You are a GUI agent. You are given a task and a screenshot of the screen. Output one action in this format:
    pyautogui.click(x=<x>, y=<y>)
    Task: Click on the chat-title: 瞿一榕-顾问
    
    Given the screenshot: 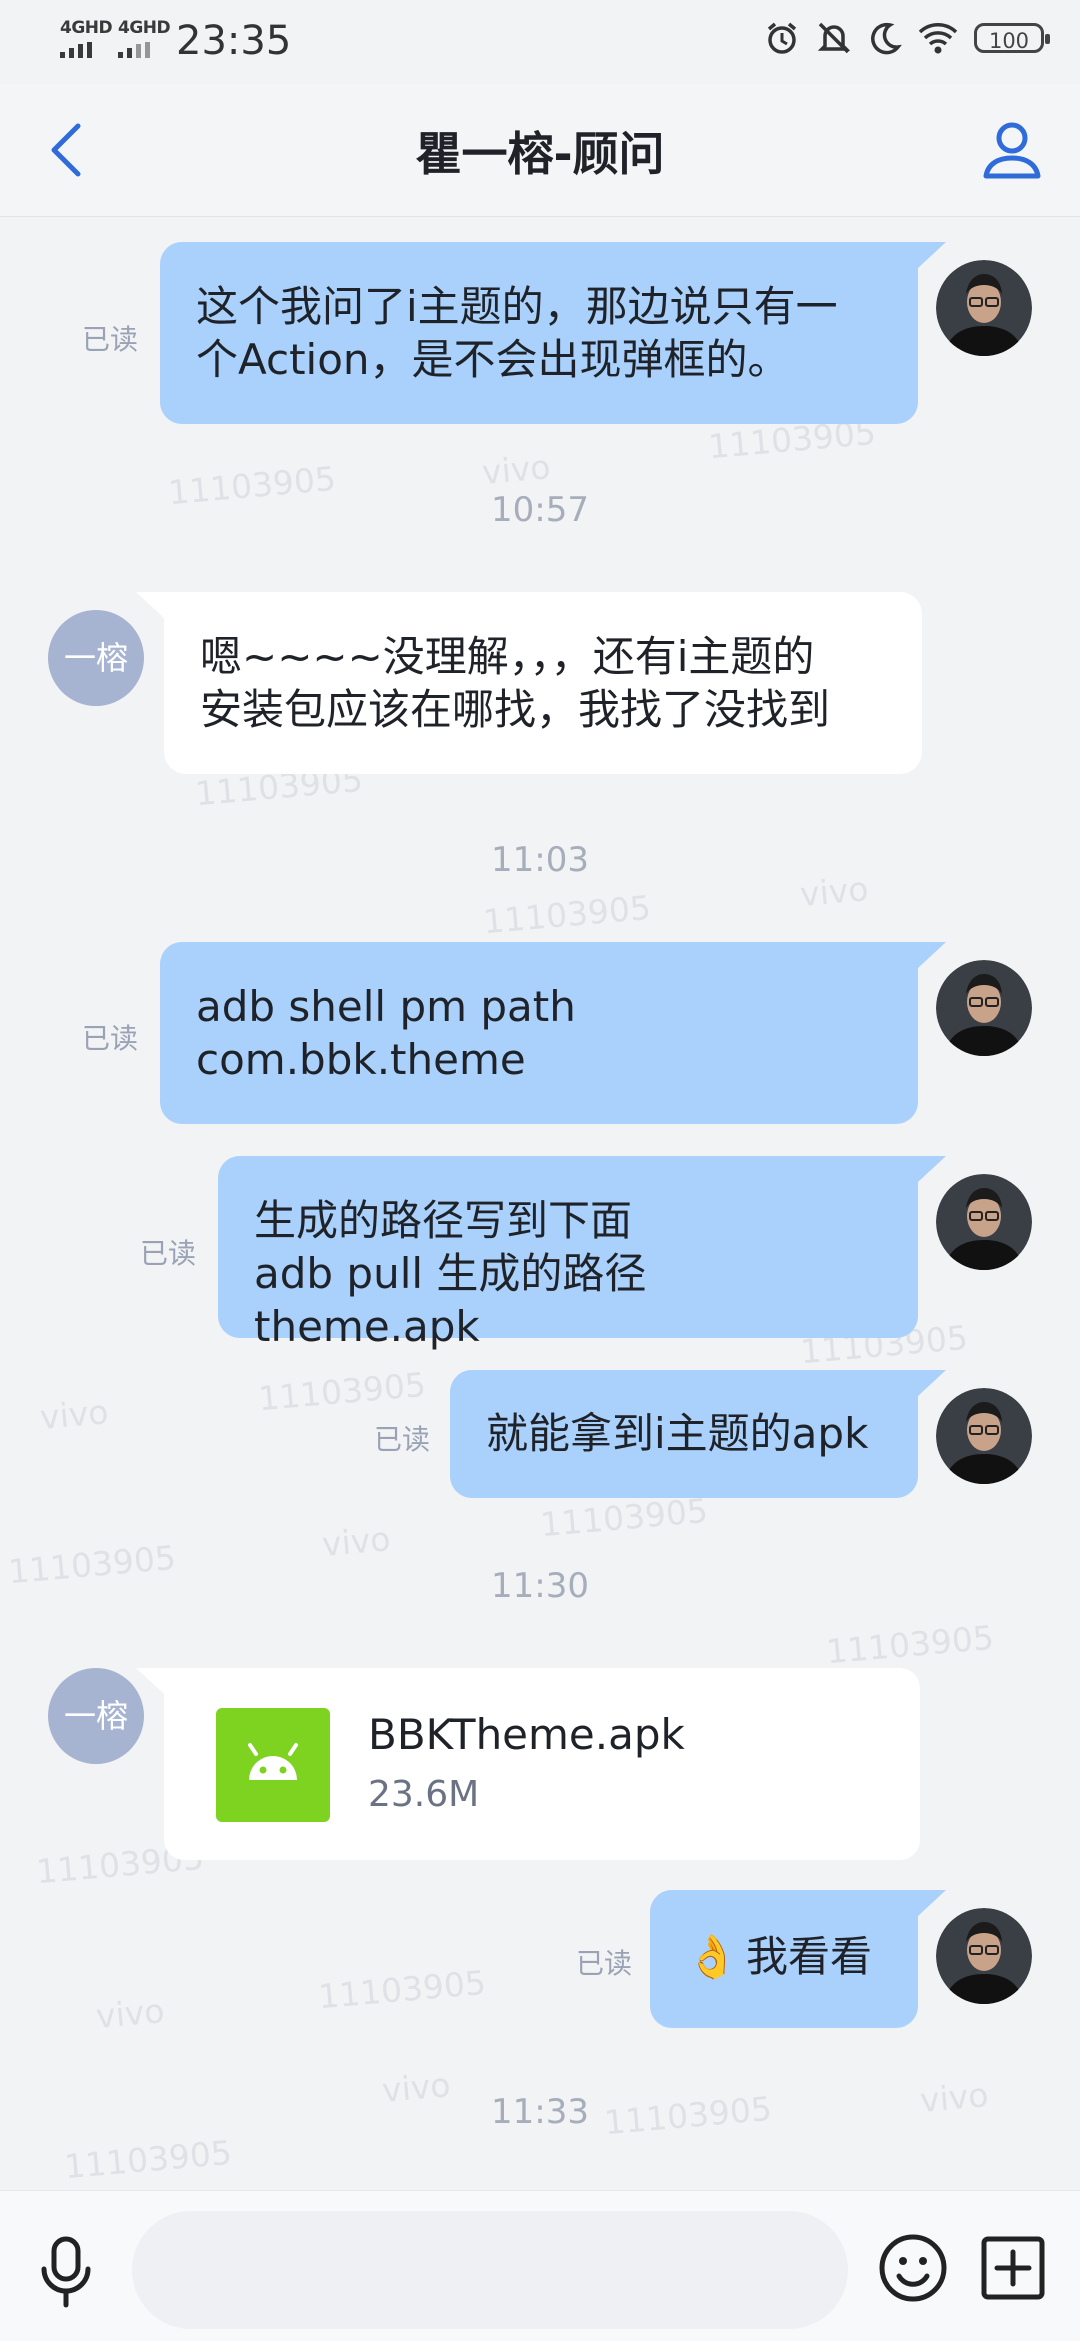 What is the action you would take?
    pyautogui.click(x=540, y=154)
    